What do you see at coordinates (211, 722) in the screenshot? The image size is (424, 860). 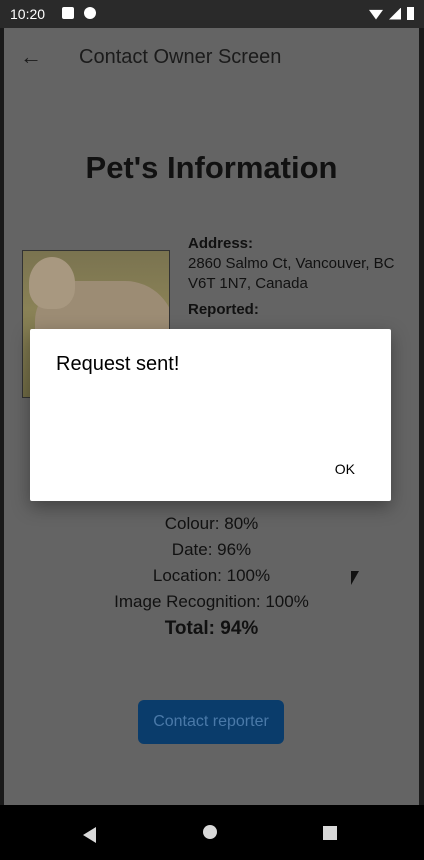 I see `contact-reporter-button: Contact reporter` at bounding box center [211, 722].